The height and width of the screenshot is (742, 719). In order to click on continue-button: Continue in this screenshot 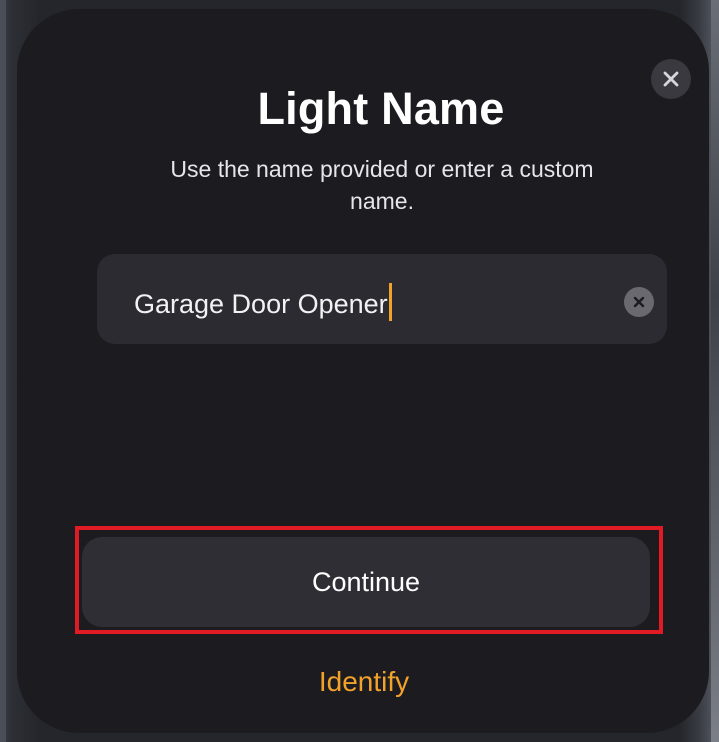, I will do `click(366, 582)`.